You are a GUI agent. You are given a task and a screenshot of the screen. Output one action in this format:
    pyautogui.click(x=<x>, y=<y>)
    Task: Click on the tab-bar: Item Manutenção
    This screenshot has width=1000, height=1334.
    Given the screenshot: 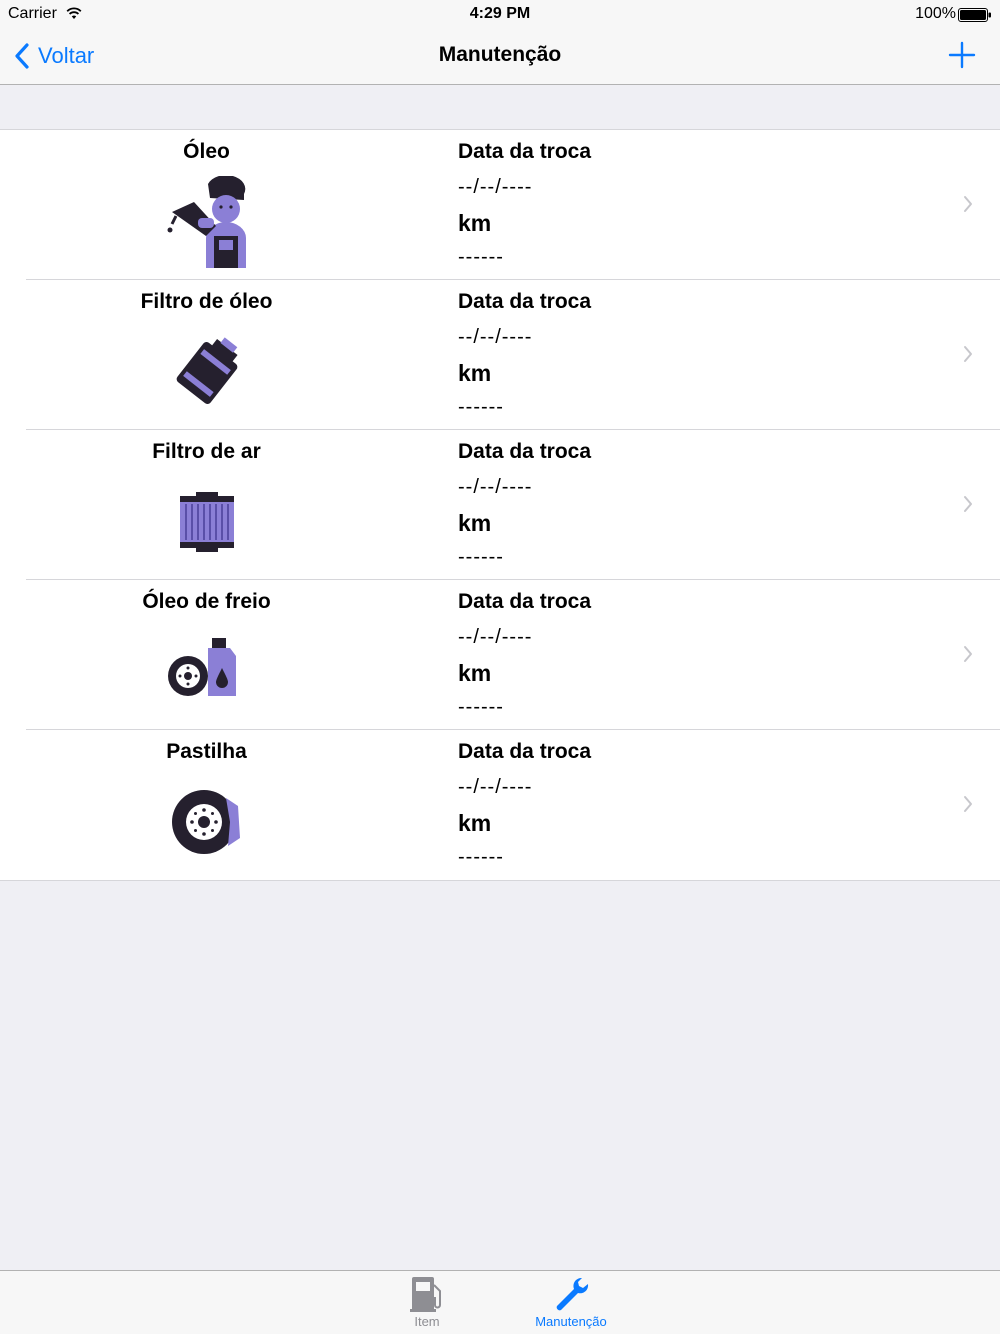 What is the action you would take?
    pyautogui.click(x=500, y=1302)
    